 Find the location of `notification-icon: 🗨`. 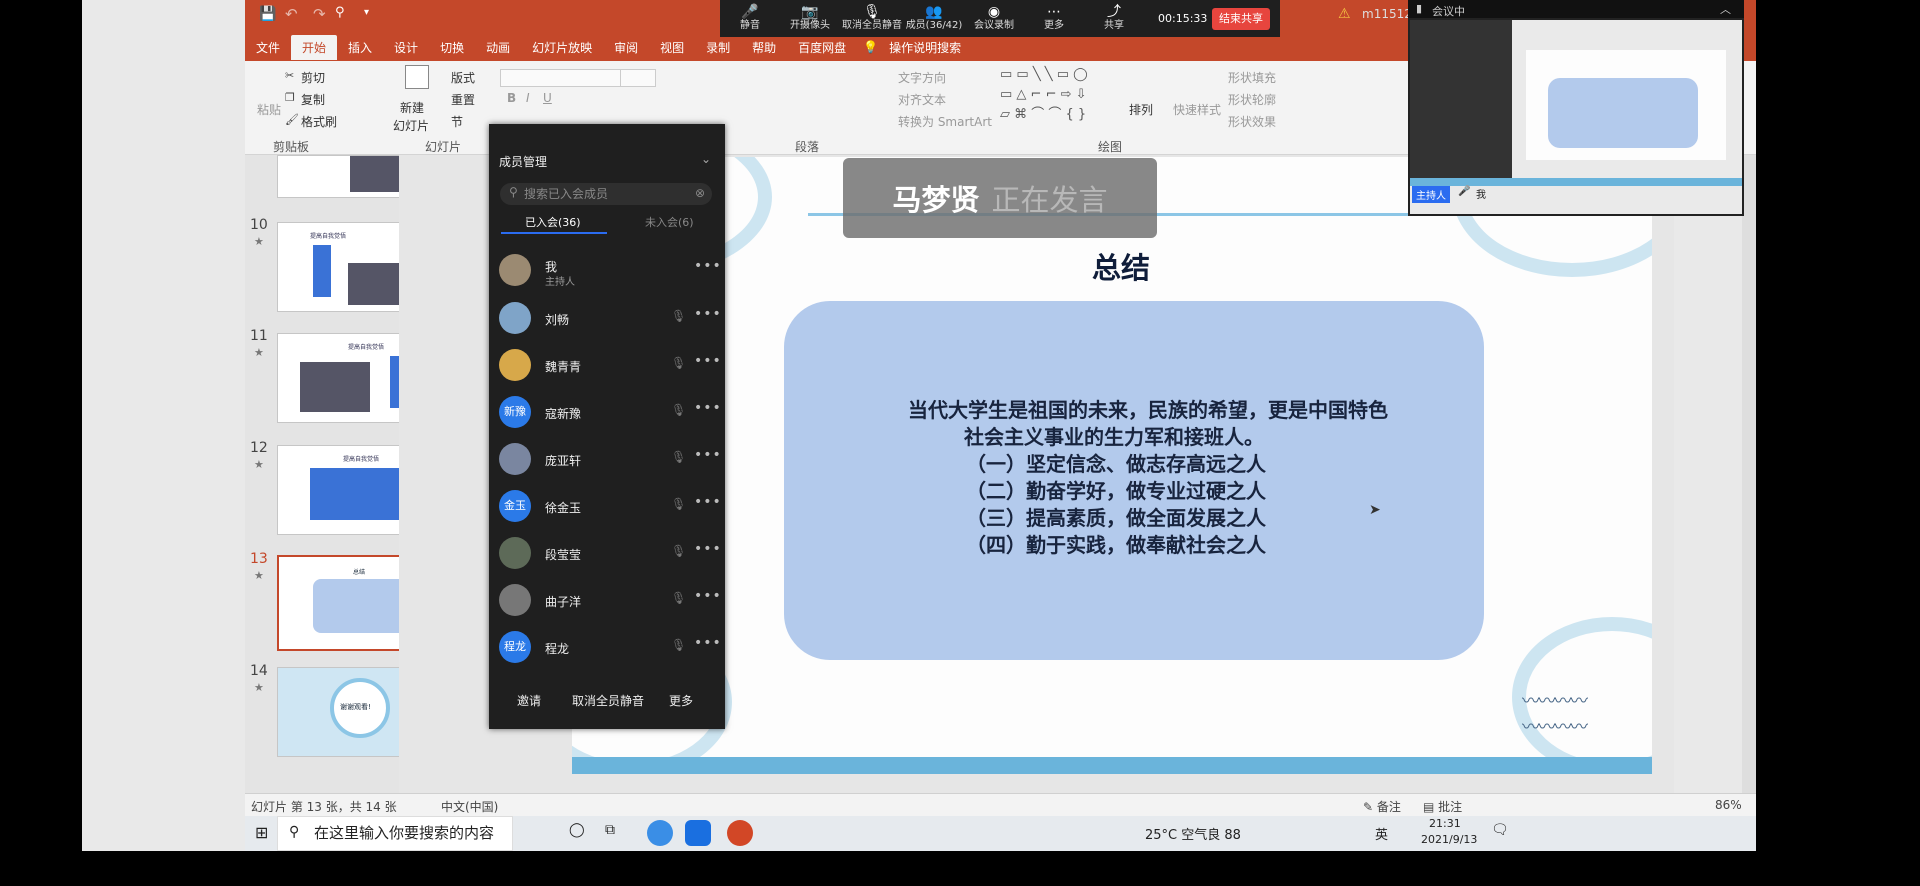

notification-icon: 🗨 is located at coordinates (1500, 830).